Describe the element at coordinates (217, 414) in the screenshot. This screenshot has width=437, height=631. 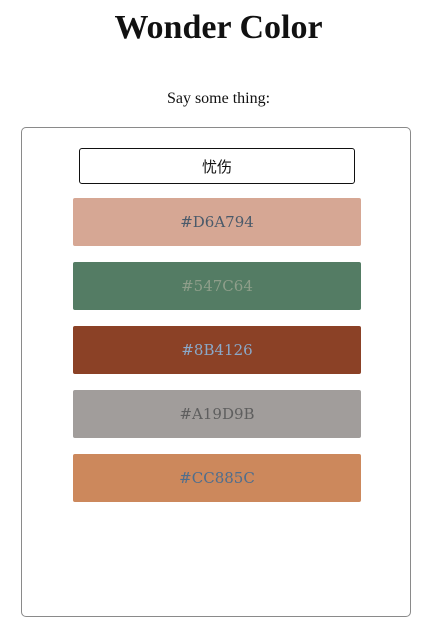
I see `color-swatch: #A19D9B` at that location.